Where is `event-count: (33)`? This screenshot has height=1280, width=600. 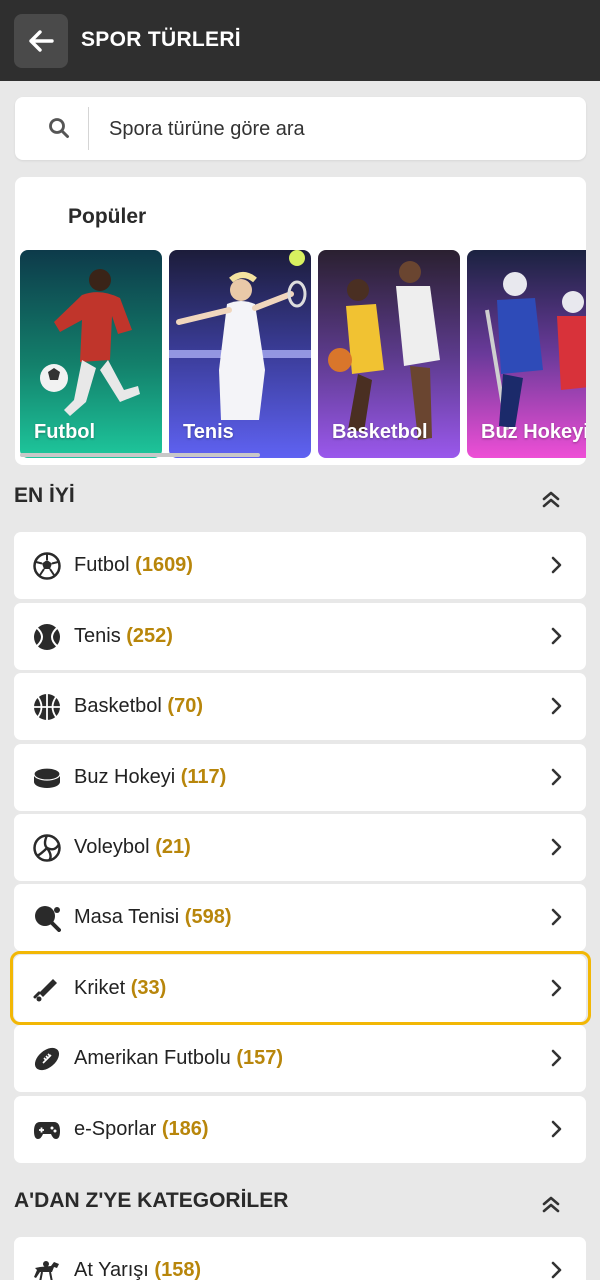
event-count: (33) is located at coordinates (148, 988).